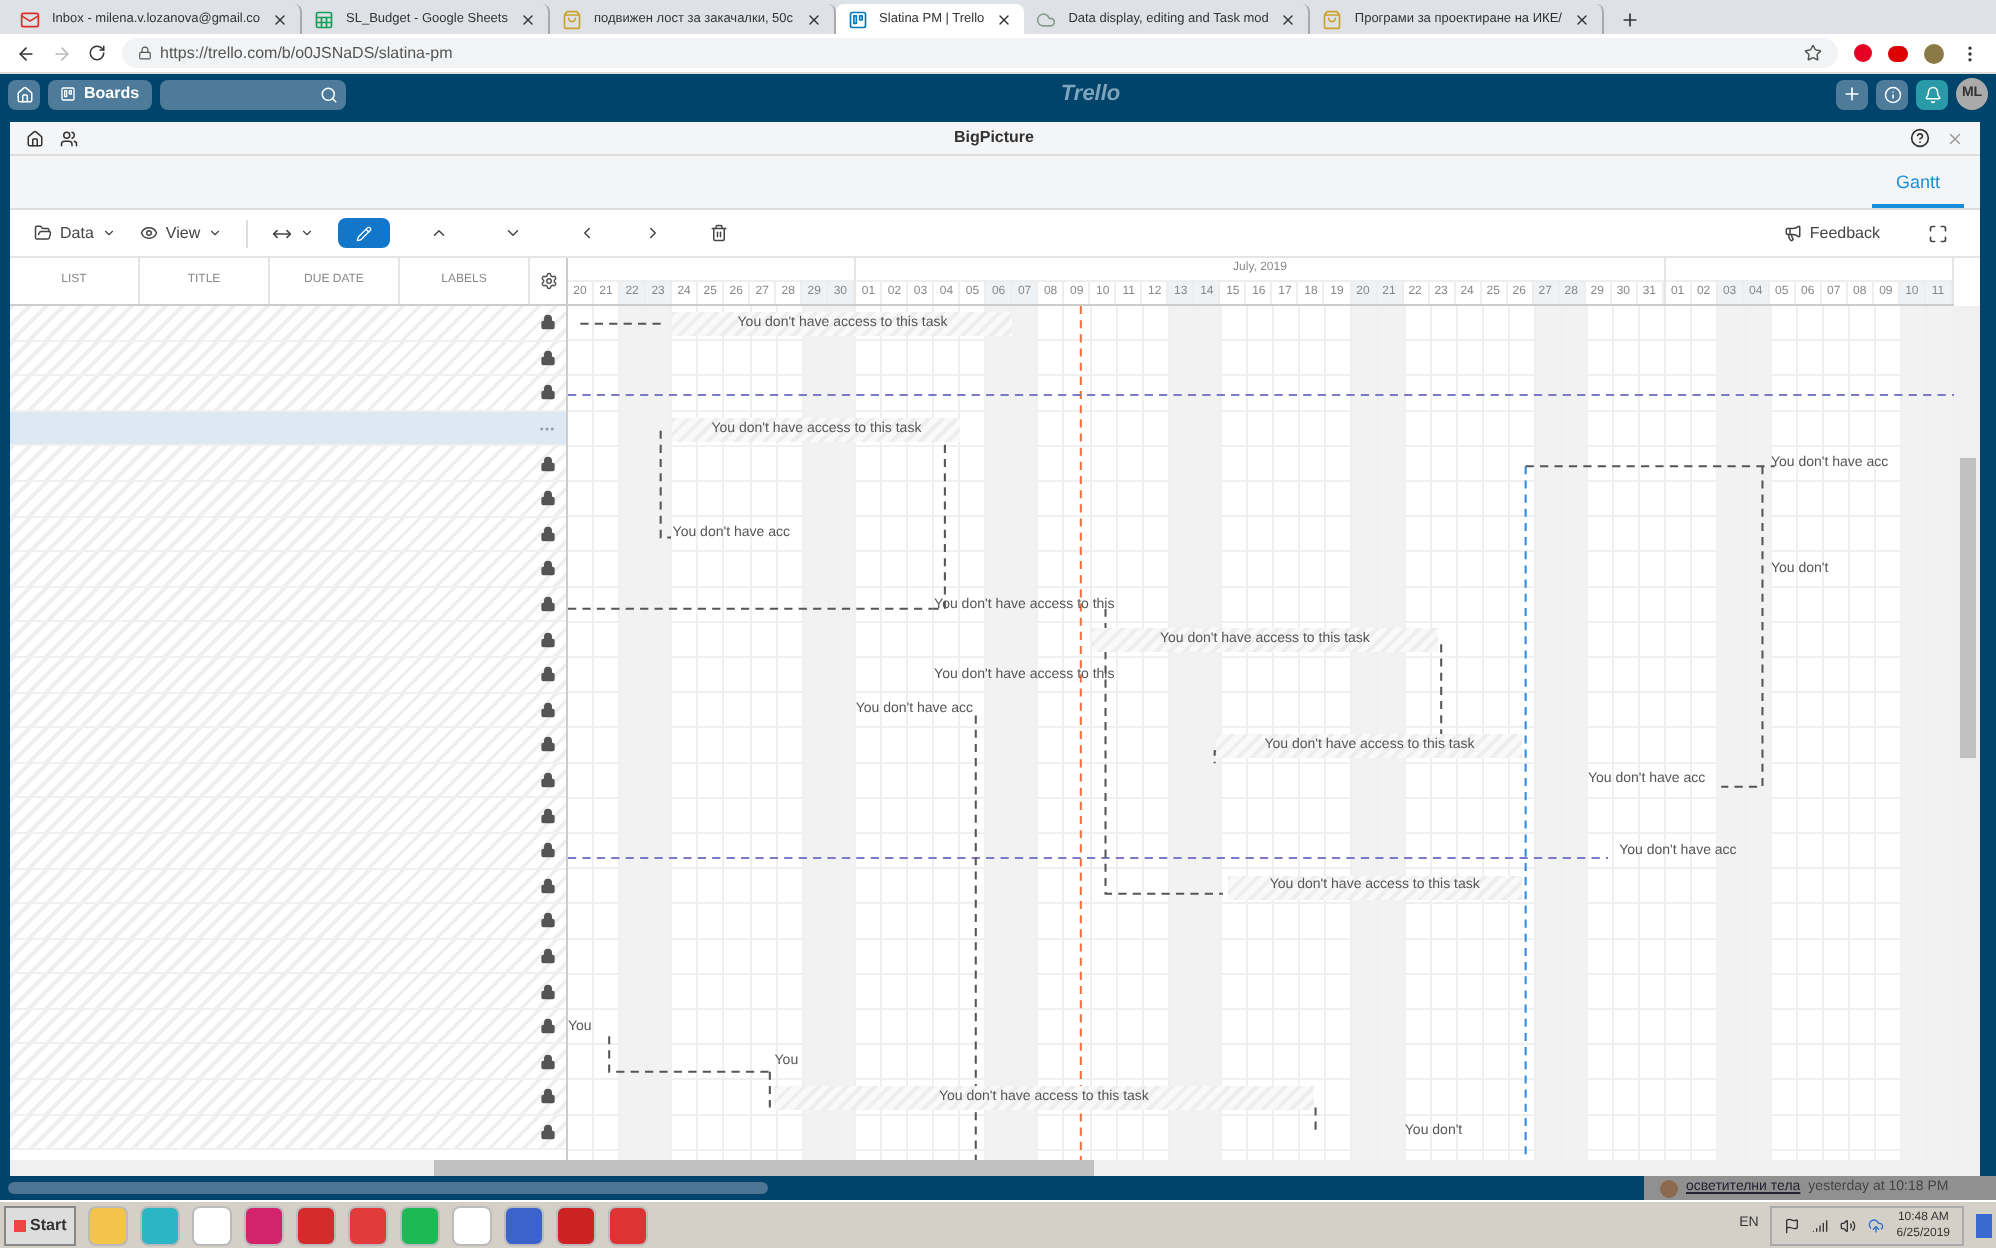 Image resolution: width=1996 pixels, height=1248 pixels. What do you see at coordinates (439, 233) in the screenshot?
I see `move-up-icon` at bounding box center [439, 233].